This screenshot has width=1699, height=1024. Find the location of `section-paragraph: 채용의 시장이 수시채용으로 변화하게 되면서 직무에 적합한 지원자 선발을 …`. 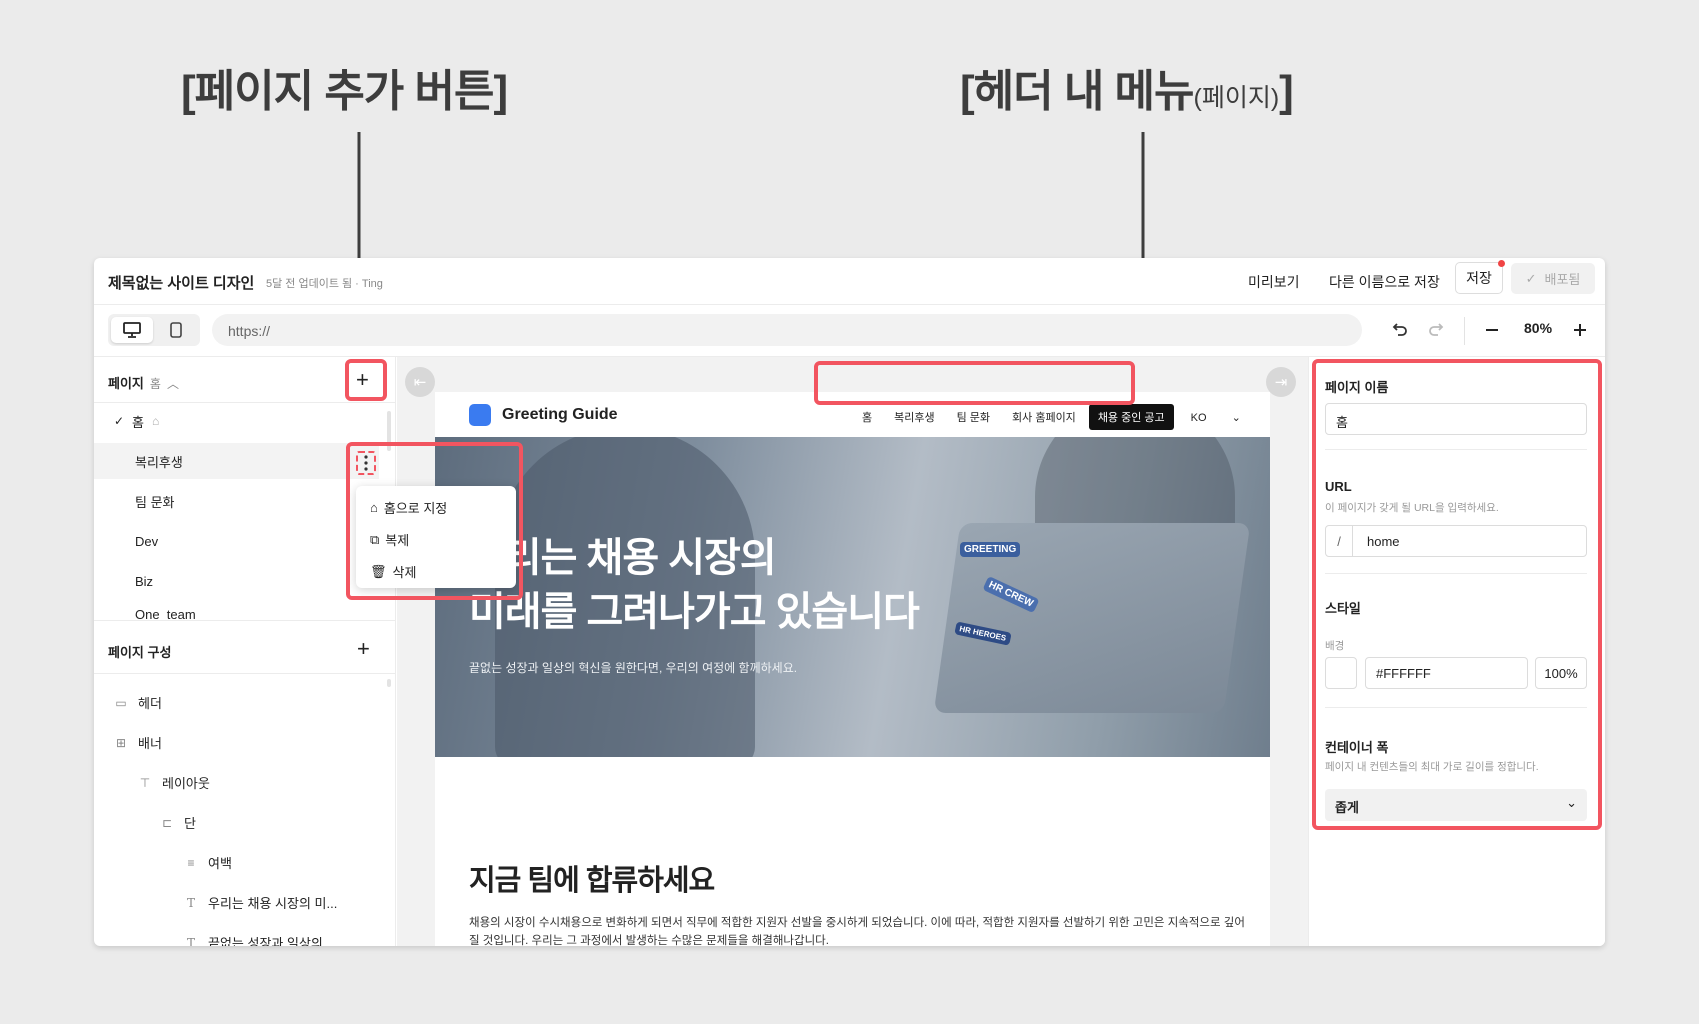

section-paragraph: 채용의 시장이 수시채용으로 변화하게 되면서 직무에 적합한 지원자 선발을 … is located at coordinates (857, 931).